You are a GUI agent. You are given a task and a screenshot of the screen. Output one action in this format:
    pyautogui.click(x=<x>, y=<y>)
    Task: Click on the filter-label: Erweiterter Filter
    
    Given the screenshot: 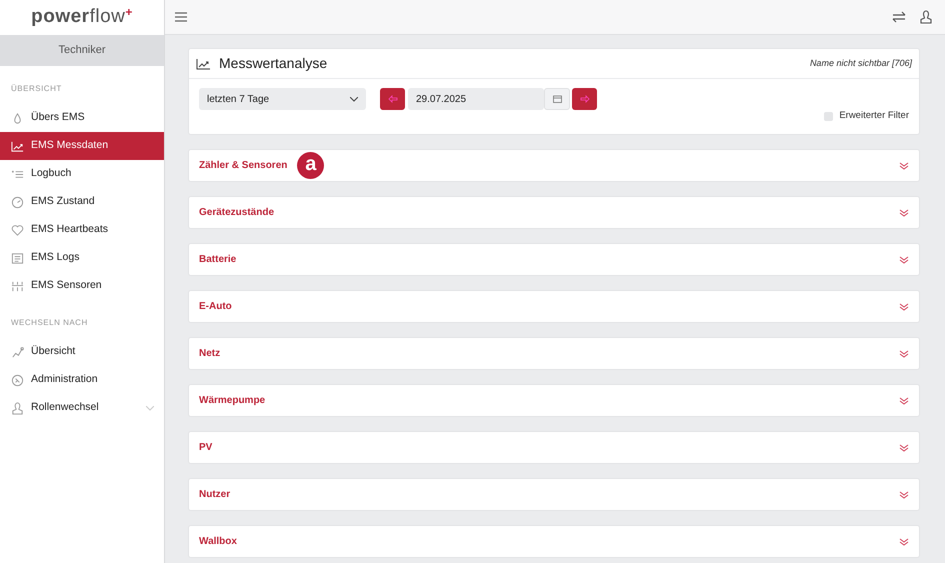 What is the action you would take?
    pyautogui.click(x=874, y=115)
    